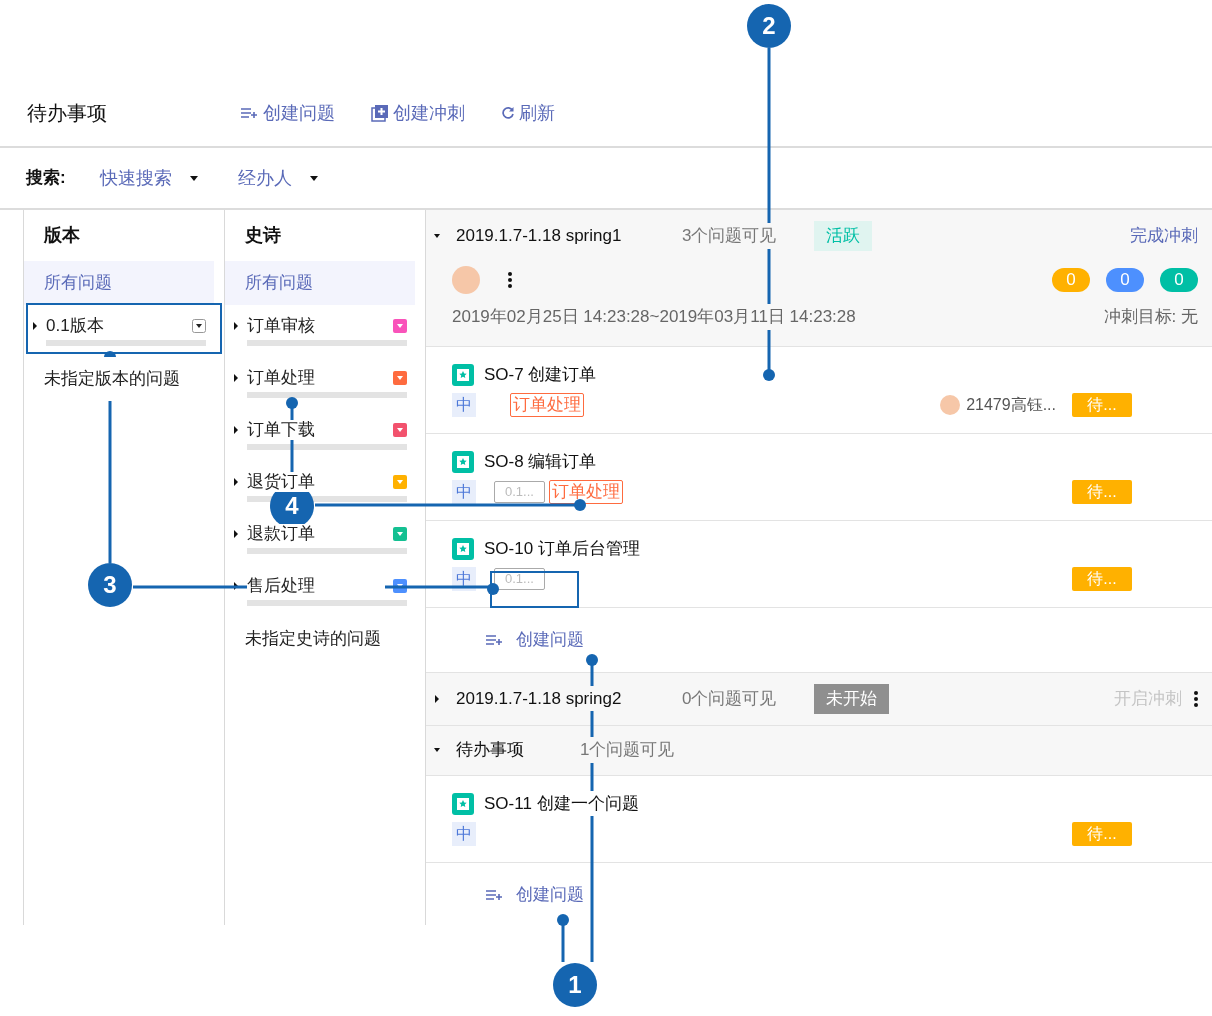 This screenshot has width=1212, height=1016. Describe the element at coordinates (62, 235) in the screenshot. I see `column-title: 版本` at that location.